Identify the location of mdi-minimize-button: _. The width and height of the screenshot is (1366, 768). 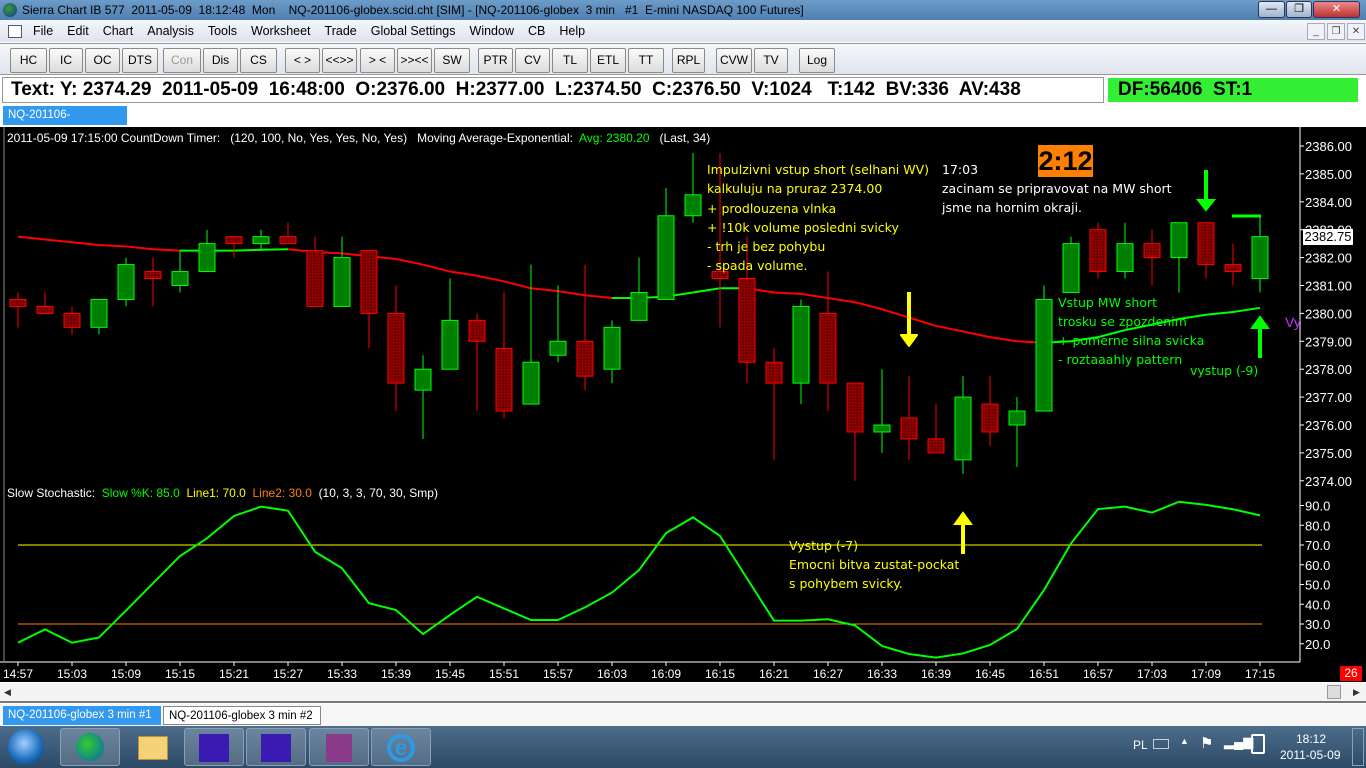
(1316, 31).